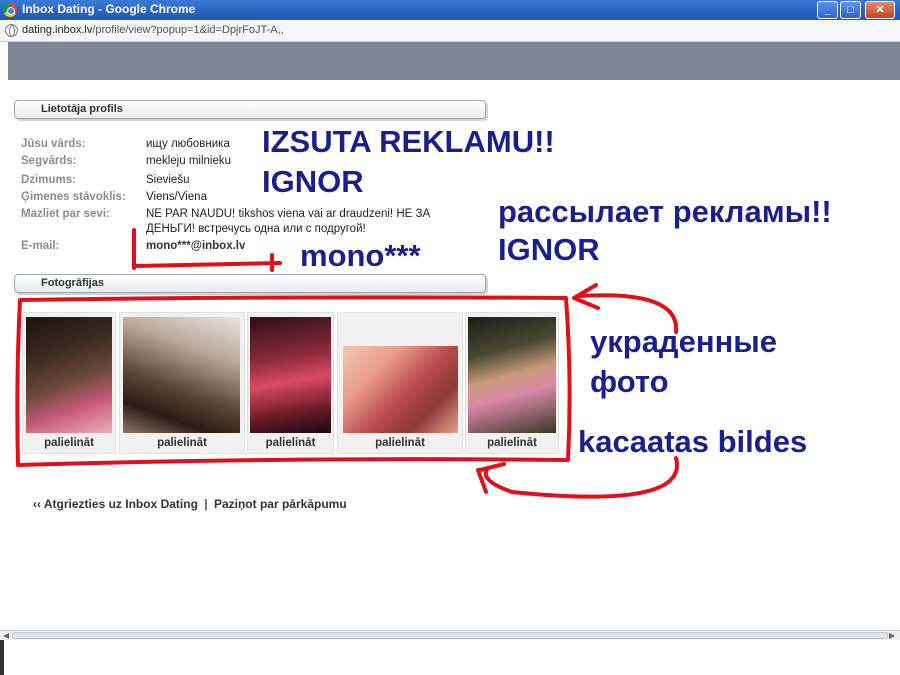  I want to click on photos-section-header: Fotogrāfijas, so click(250, 283).